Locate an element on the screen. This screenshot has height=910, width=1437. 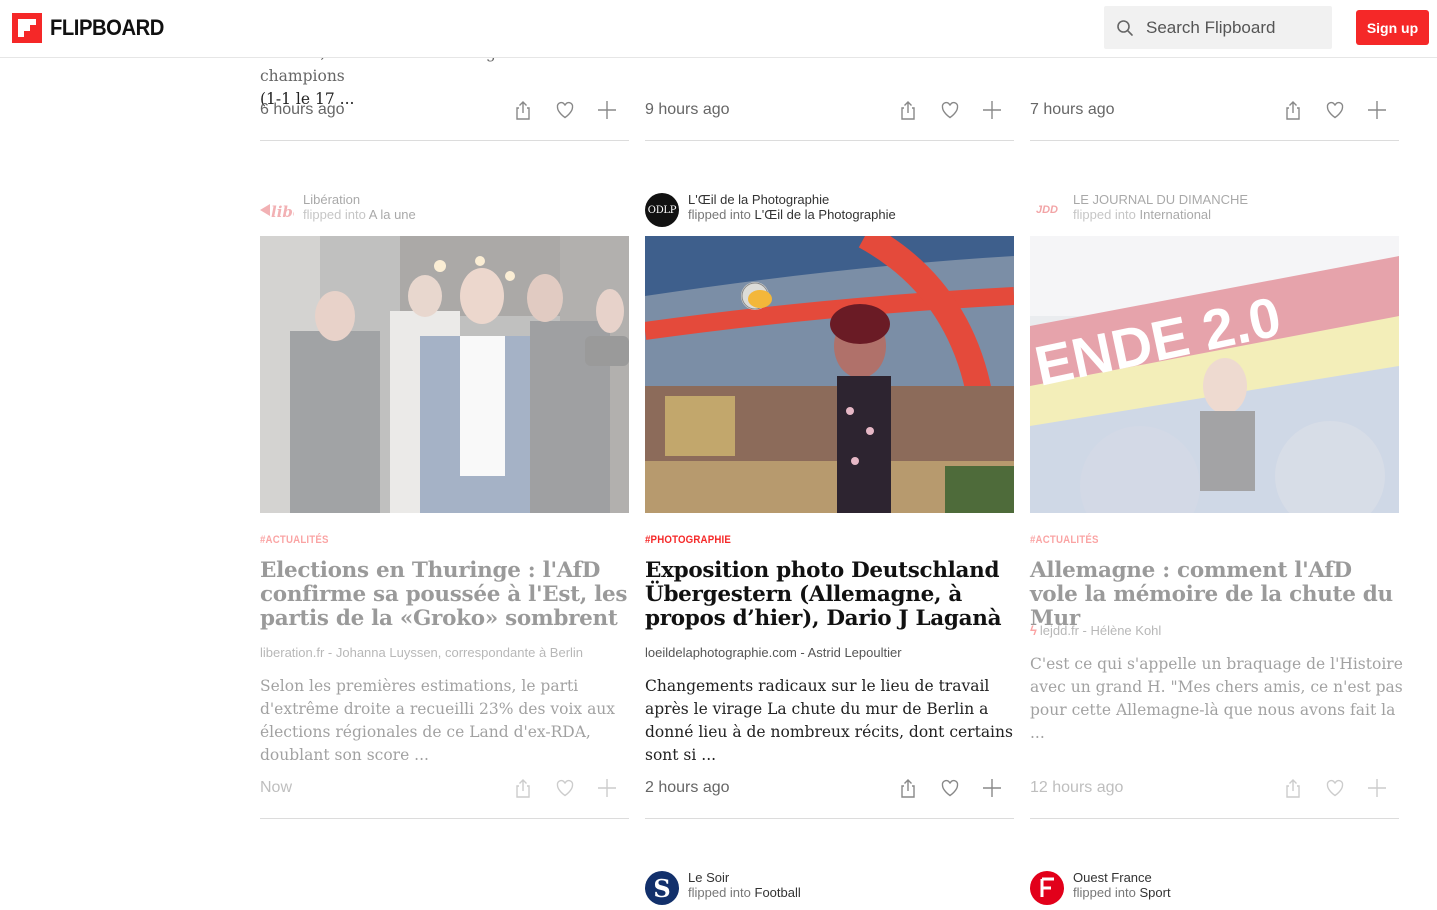
odlp-logo-icon: ODLP is located at coordinates (662, 210).